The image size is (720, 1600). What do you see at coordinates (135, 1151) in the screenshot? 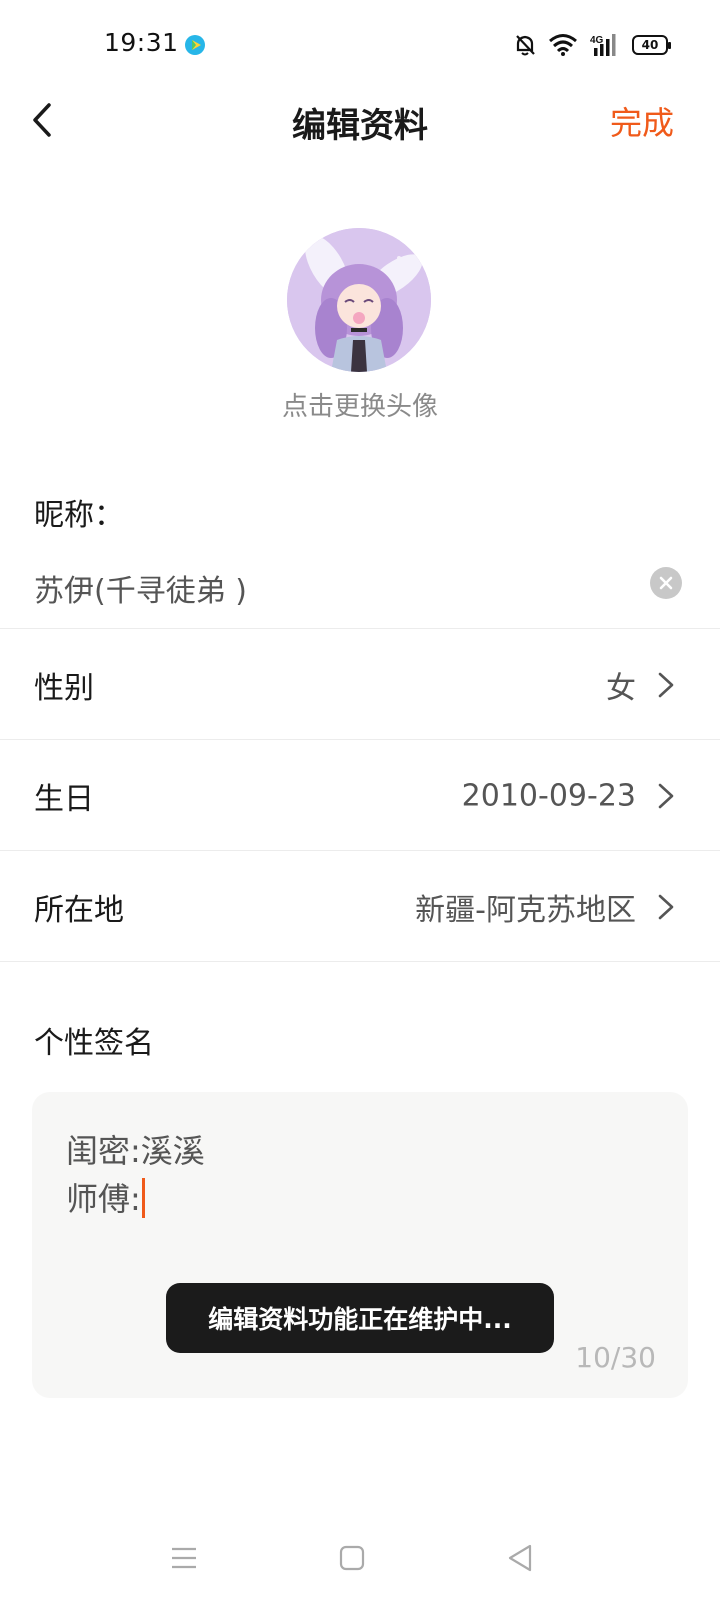
I see `bio-line-1: 闺密:溪溪` at bounding box center [135, 1151].